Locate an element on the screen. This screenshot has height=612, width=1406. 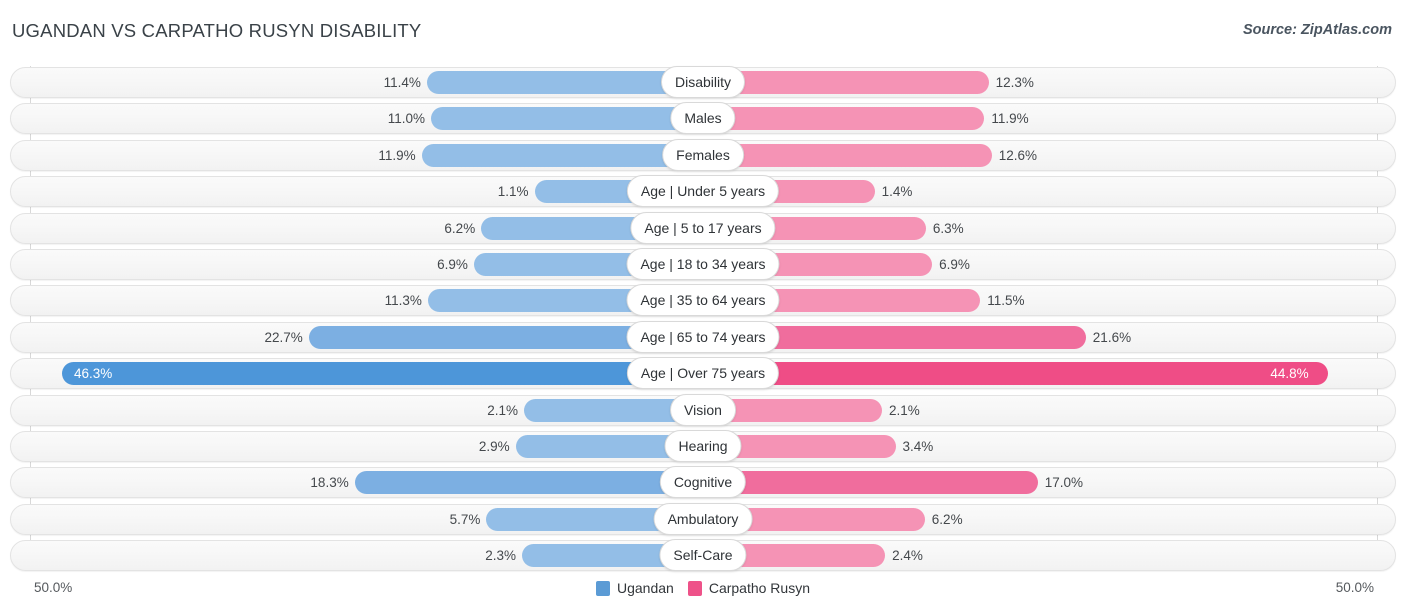
row-category-label: Age | 18 to 34 years is located at coordinates (703, 263).